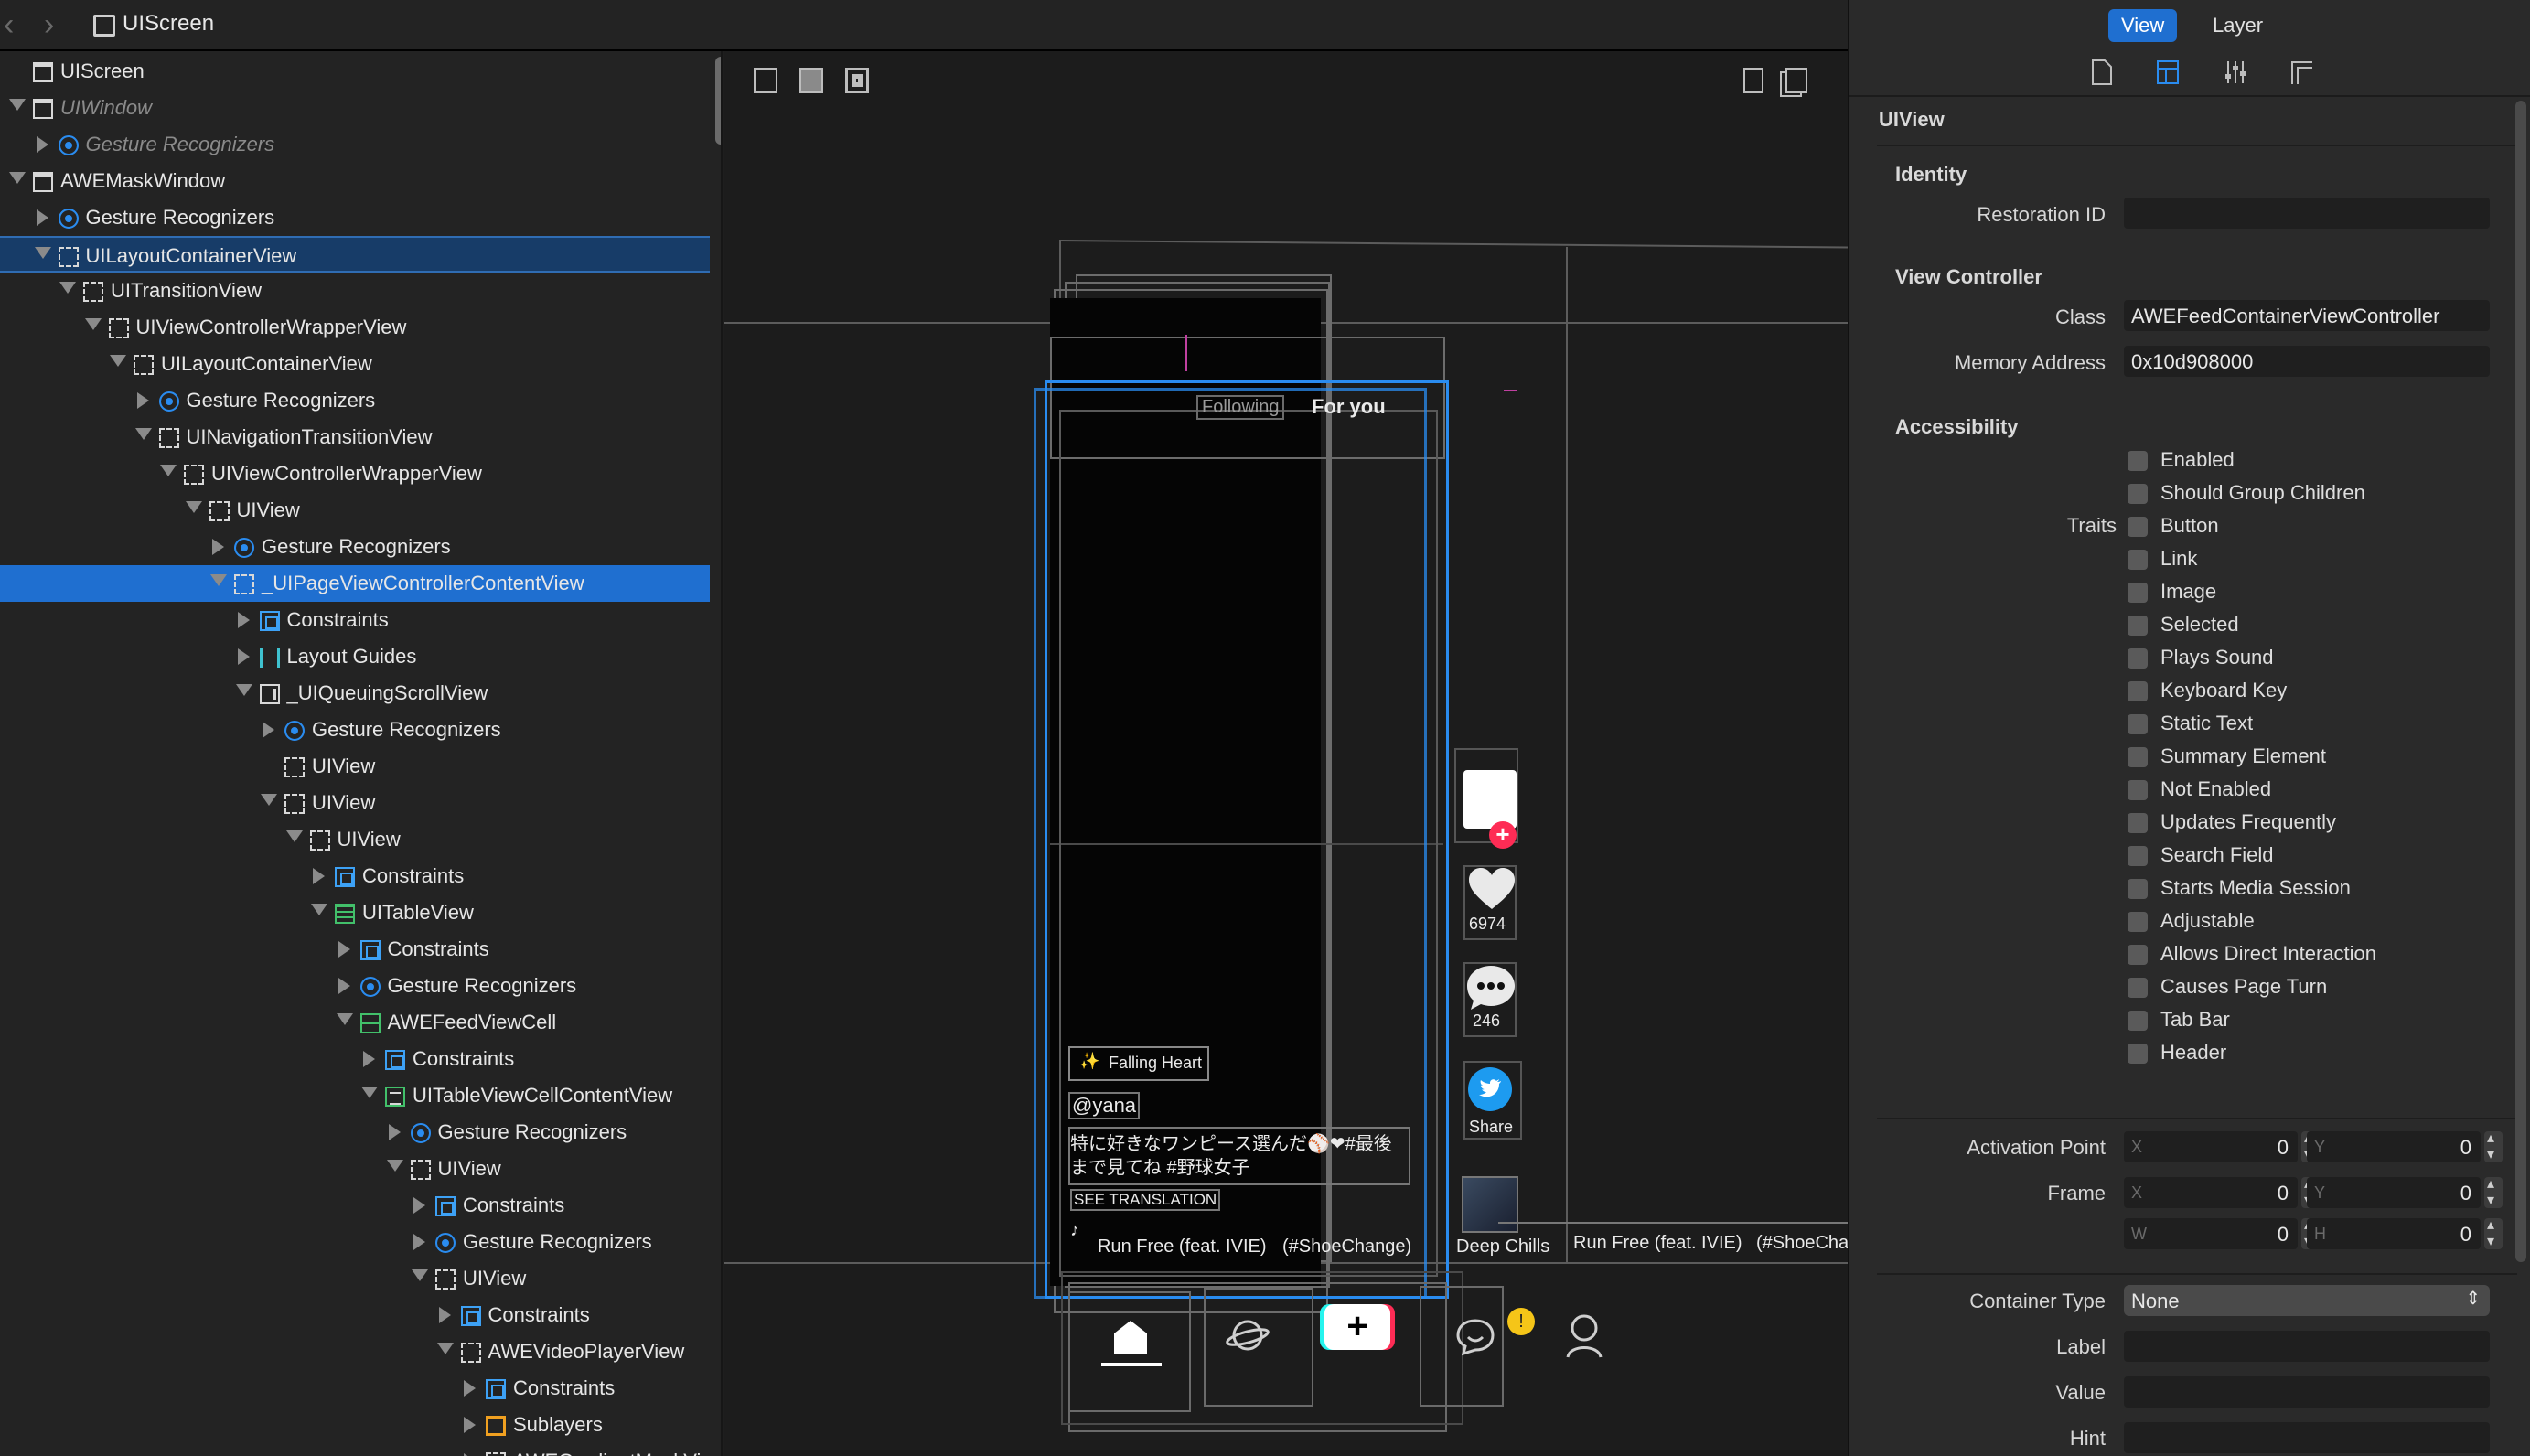  Describe the element at coordinates (2307, 1392) in the screenshot. I see `value-field` at that location.